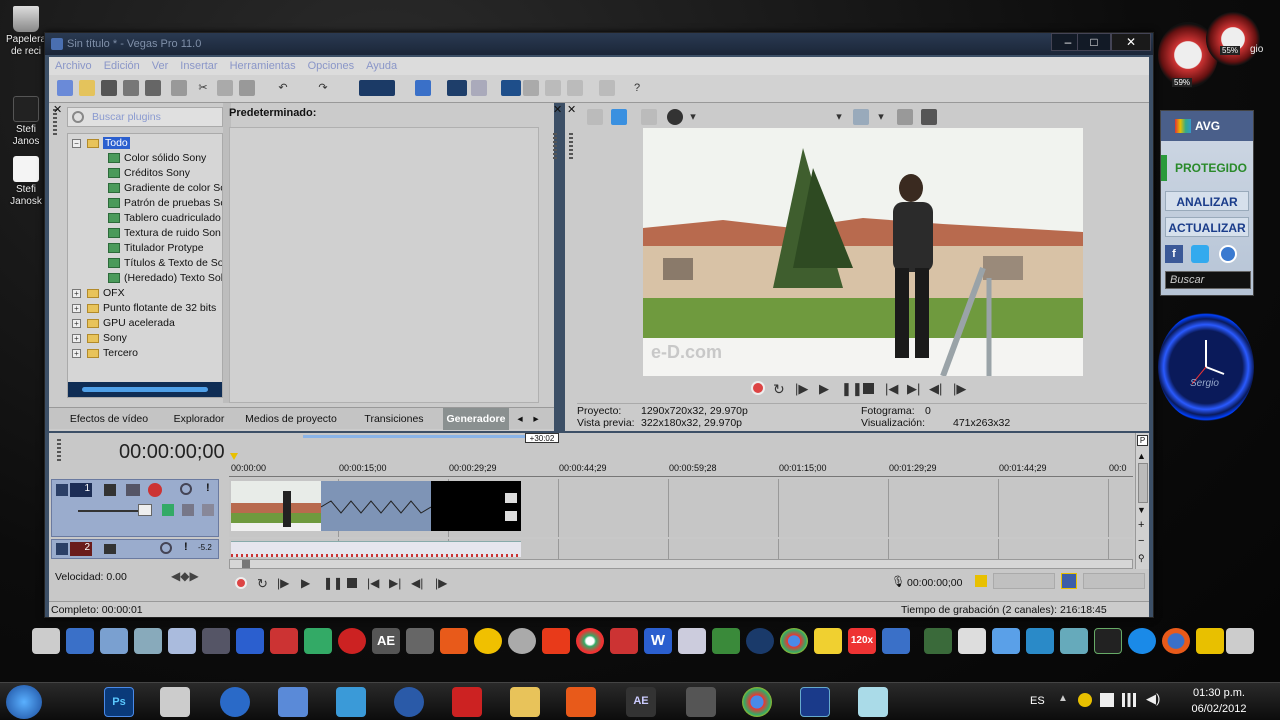  What do you see at coordinates (794, 641) in the screenshot?
I see `chrome-icon` at bounding box center [794, 641].